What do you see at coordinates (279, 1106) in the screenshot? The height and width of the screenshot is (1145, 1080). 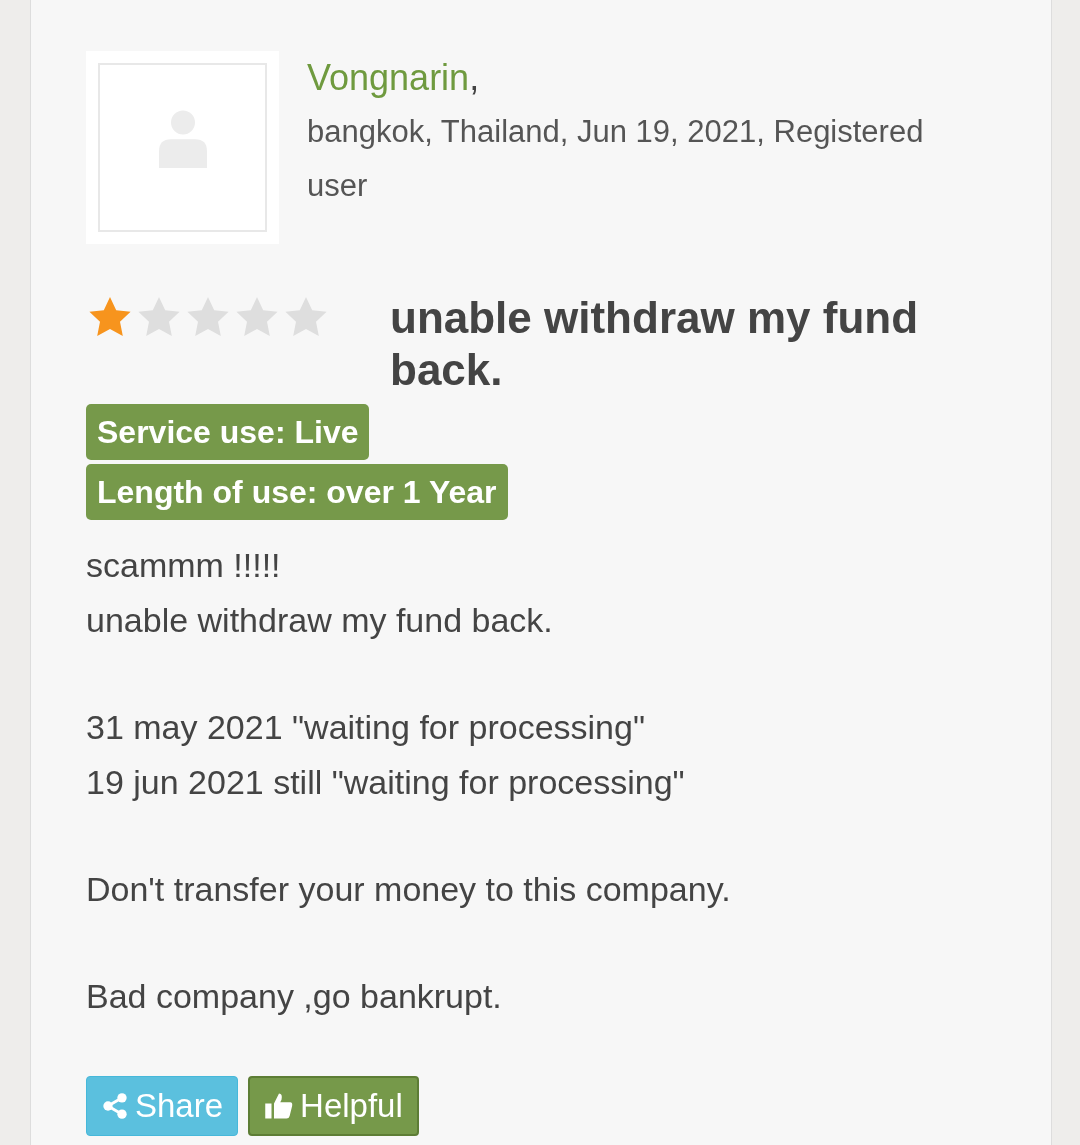 I see `thumbs-up-icon` at bounding box center [279, 1106].